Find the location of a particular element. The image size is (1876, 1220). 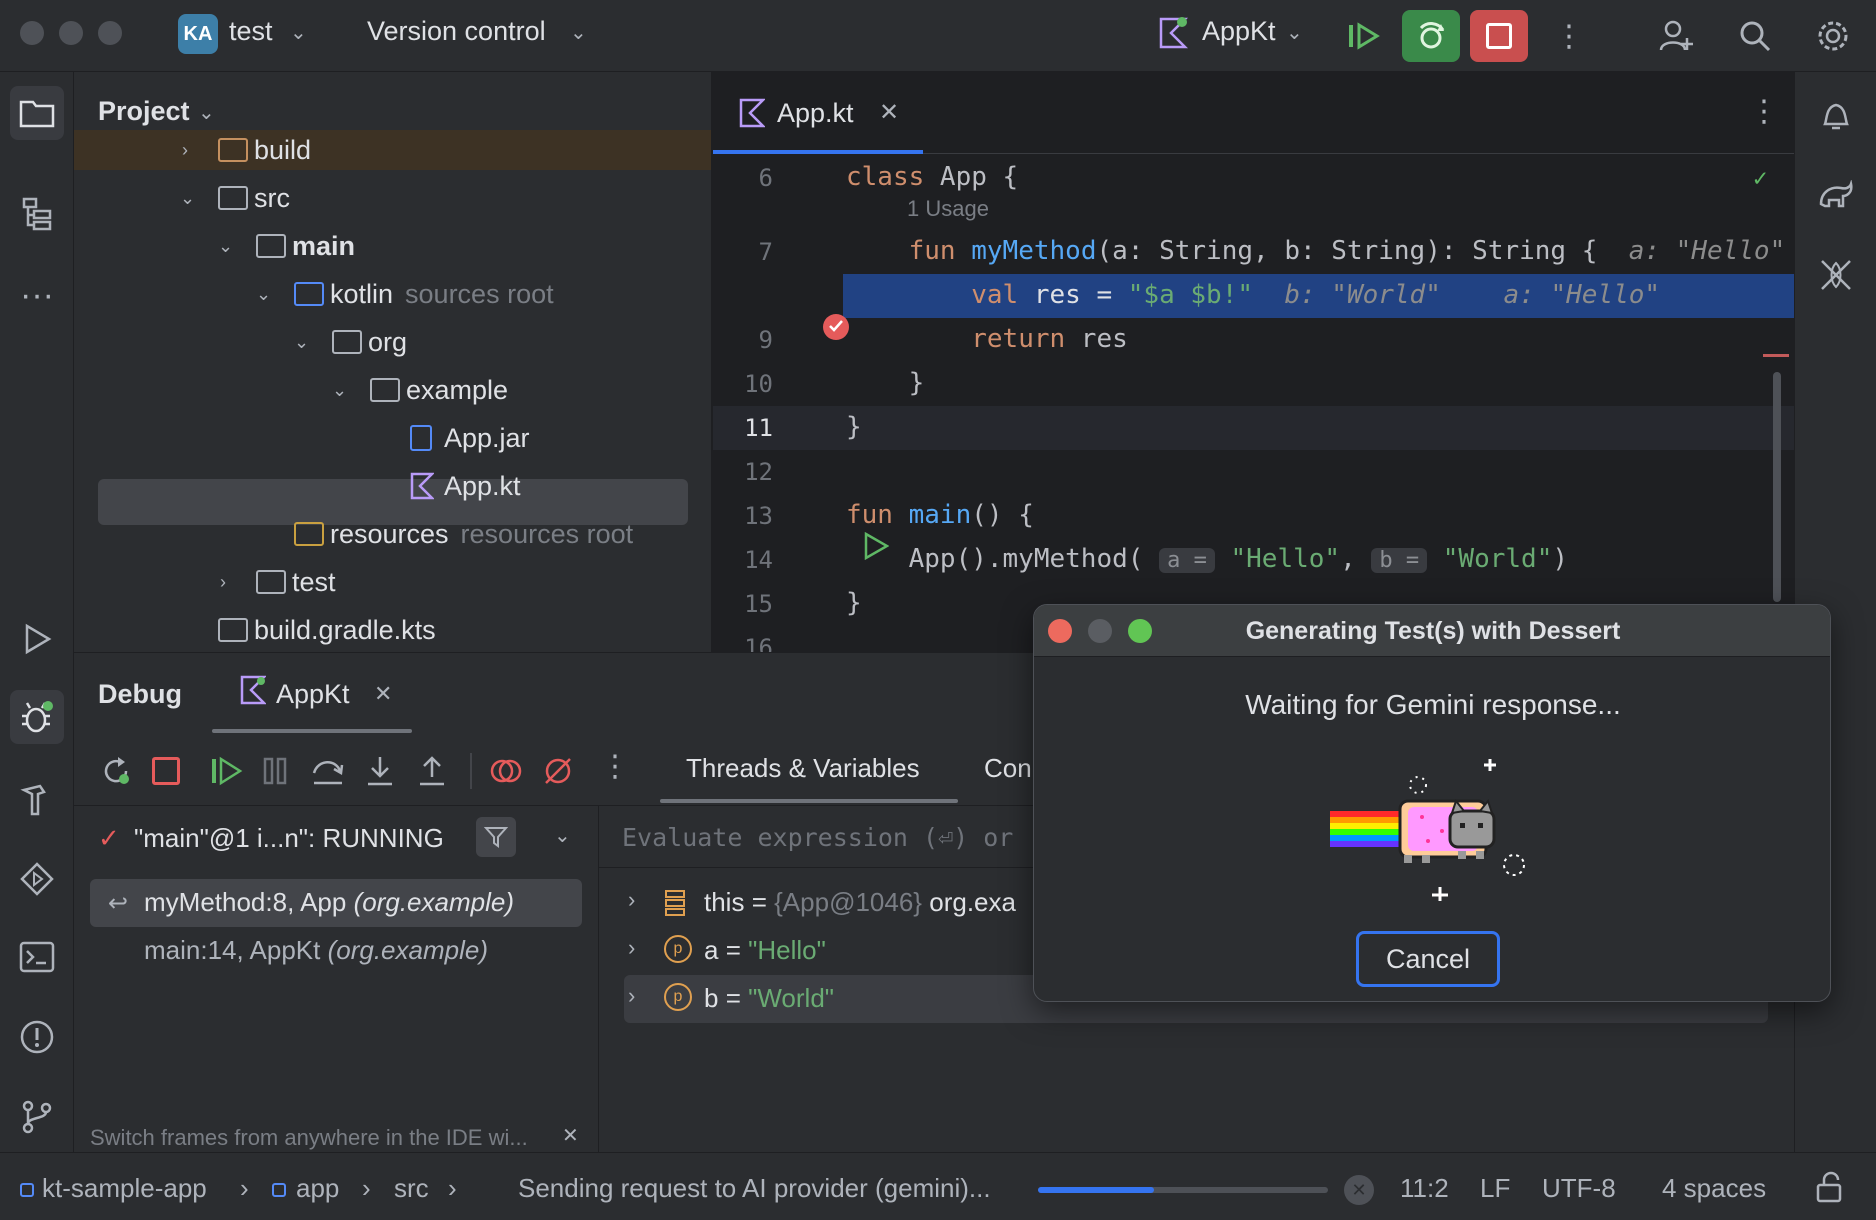

stop-icon is located at coordinates (166, 771).